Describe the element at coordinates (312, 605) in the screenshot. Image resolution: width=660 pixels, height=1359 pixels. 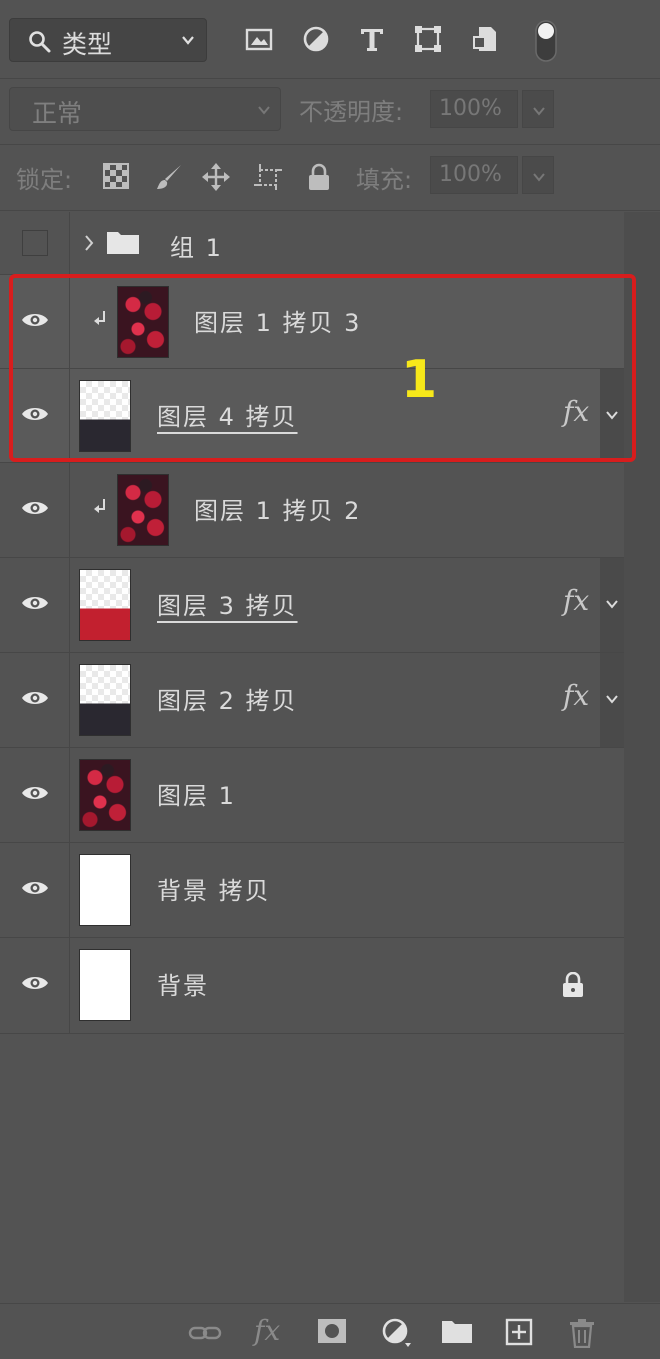
I see `layer-row: 图层 3 拷贝 fx` at that location.